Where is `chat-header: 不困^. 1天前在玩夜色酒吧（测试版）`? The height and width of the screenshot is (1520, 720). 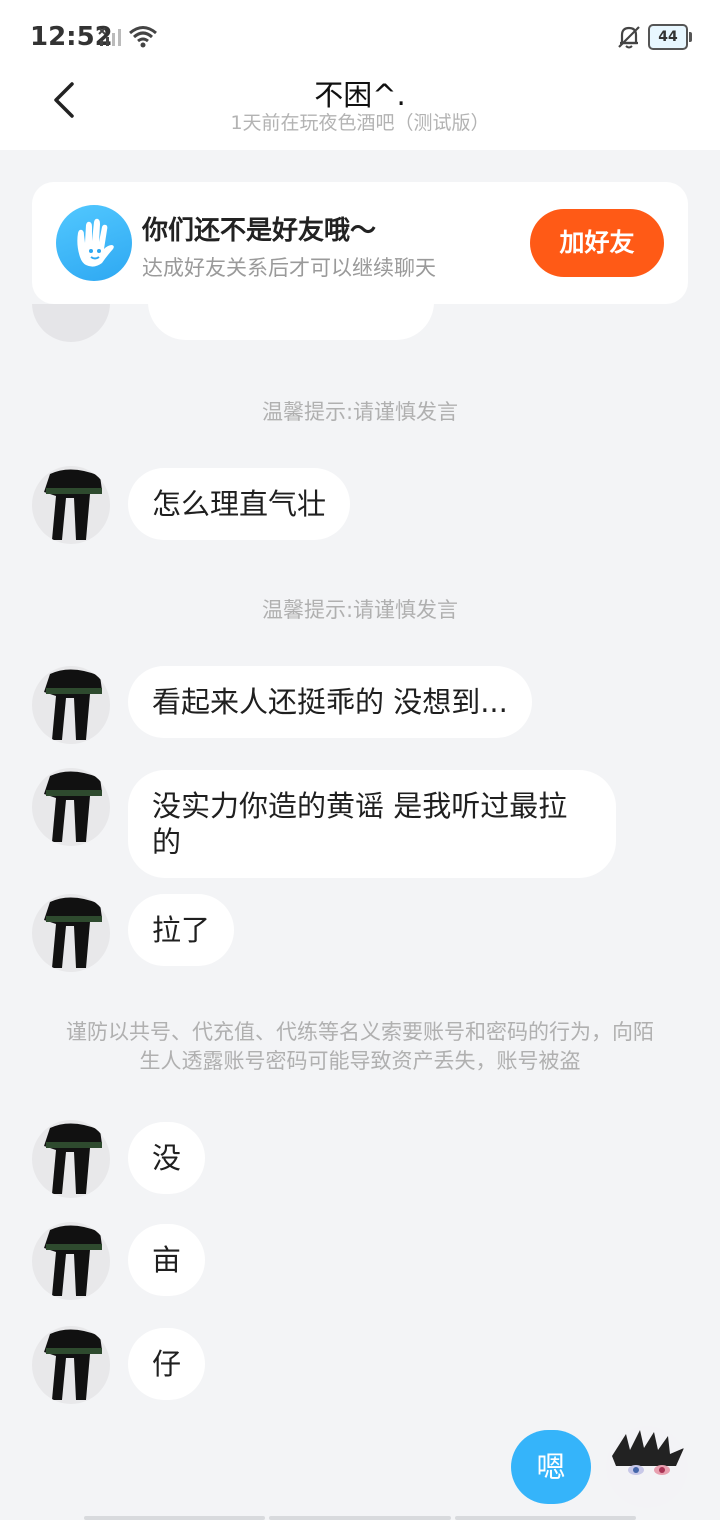 chat-header: 不困^. 1天前在玩夜色酒吧（测试版） is located at coordinates (360, 110).